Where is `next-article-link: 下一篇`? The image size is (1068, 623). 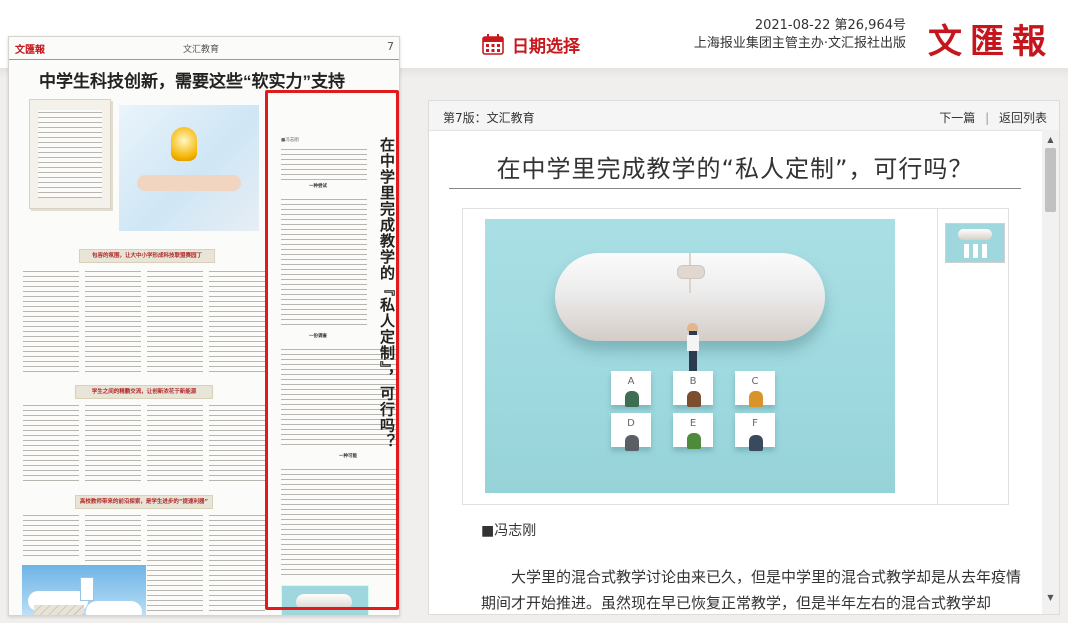 next-article-link: 下一篇 is located at coordinates (957, 118).